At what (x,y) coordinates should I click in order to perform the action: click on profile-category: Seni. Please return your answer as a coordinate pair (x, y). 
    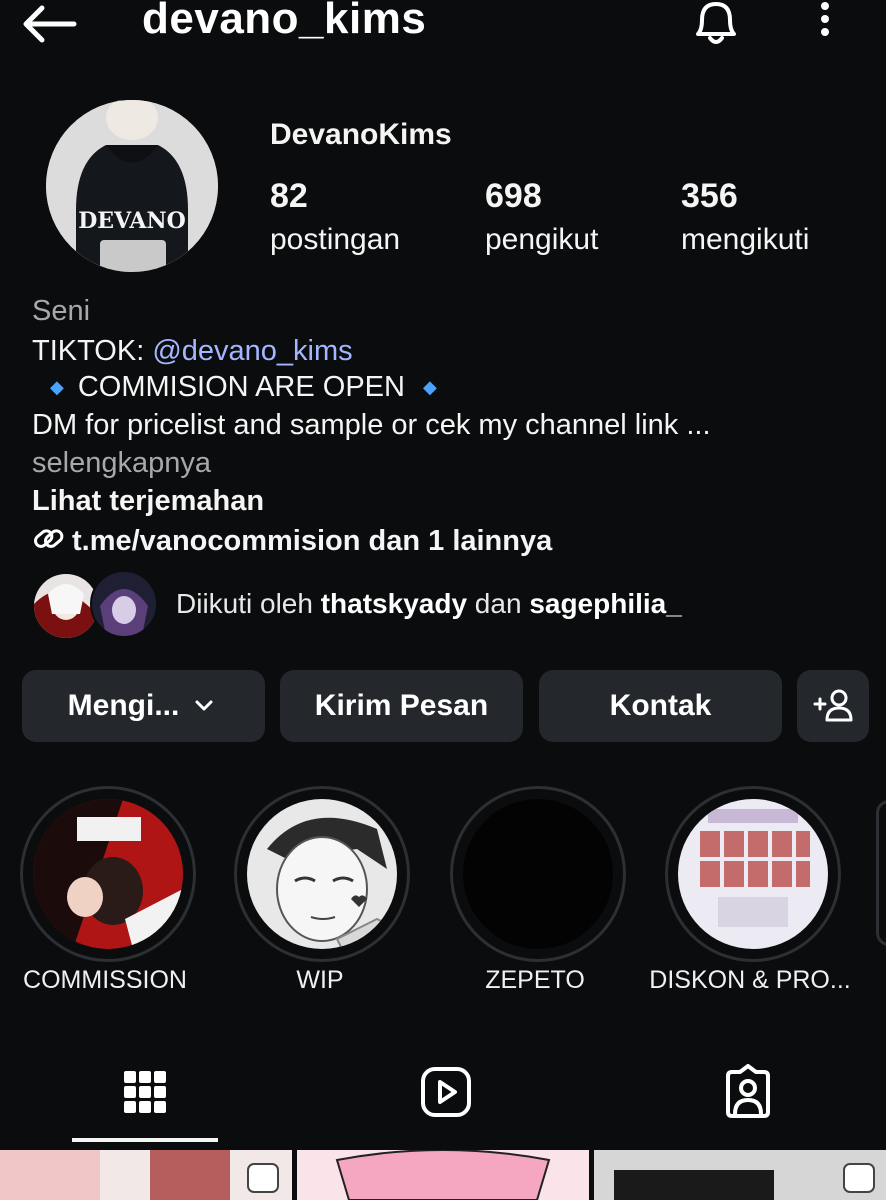
    Looking at the image, I should click on (61, 311).